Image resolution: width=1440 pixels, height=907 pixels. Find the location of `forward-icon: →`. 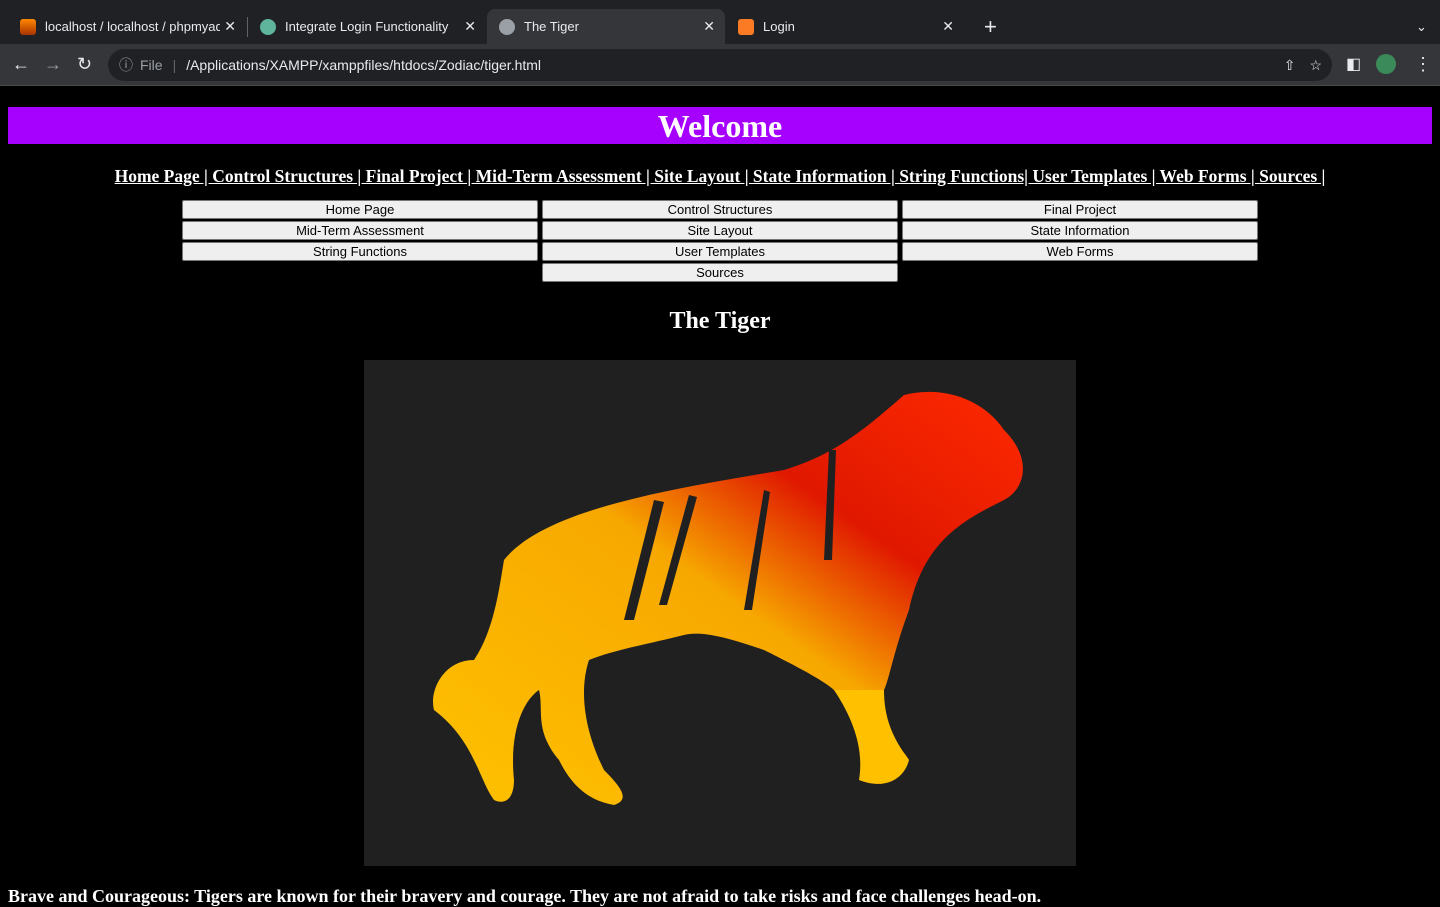

forward-icon: → is located at coordinates (53, 64).